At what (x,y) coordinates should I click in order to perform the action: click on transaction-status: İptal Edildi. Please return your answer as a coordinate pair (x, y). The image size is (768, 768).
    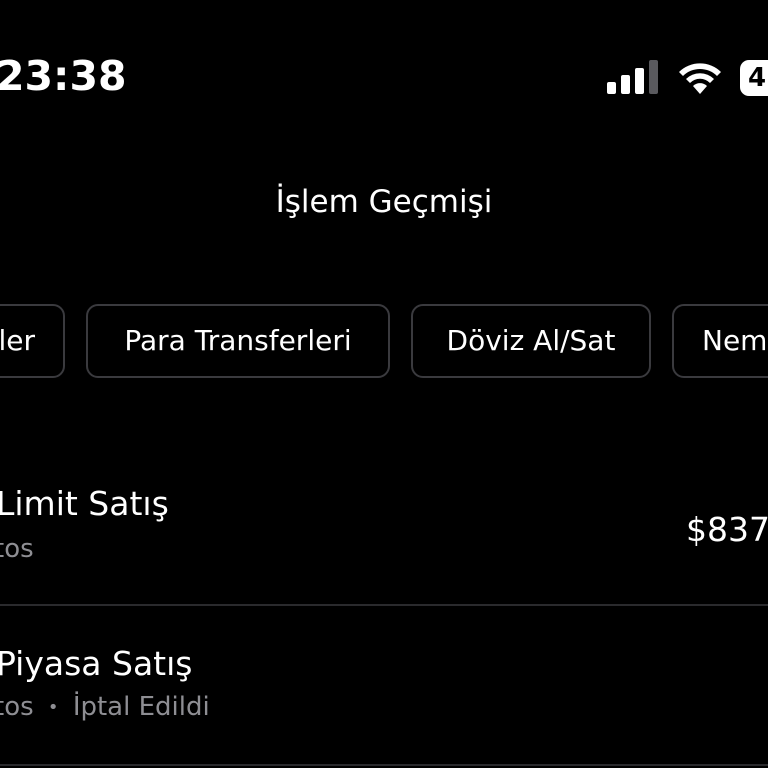
    Looking at the image, I should click on (141, 707).